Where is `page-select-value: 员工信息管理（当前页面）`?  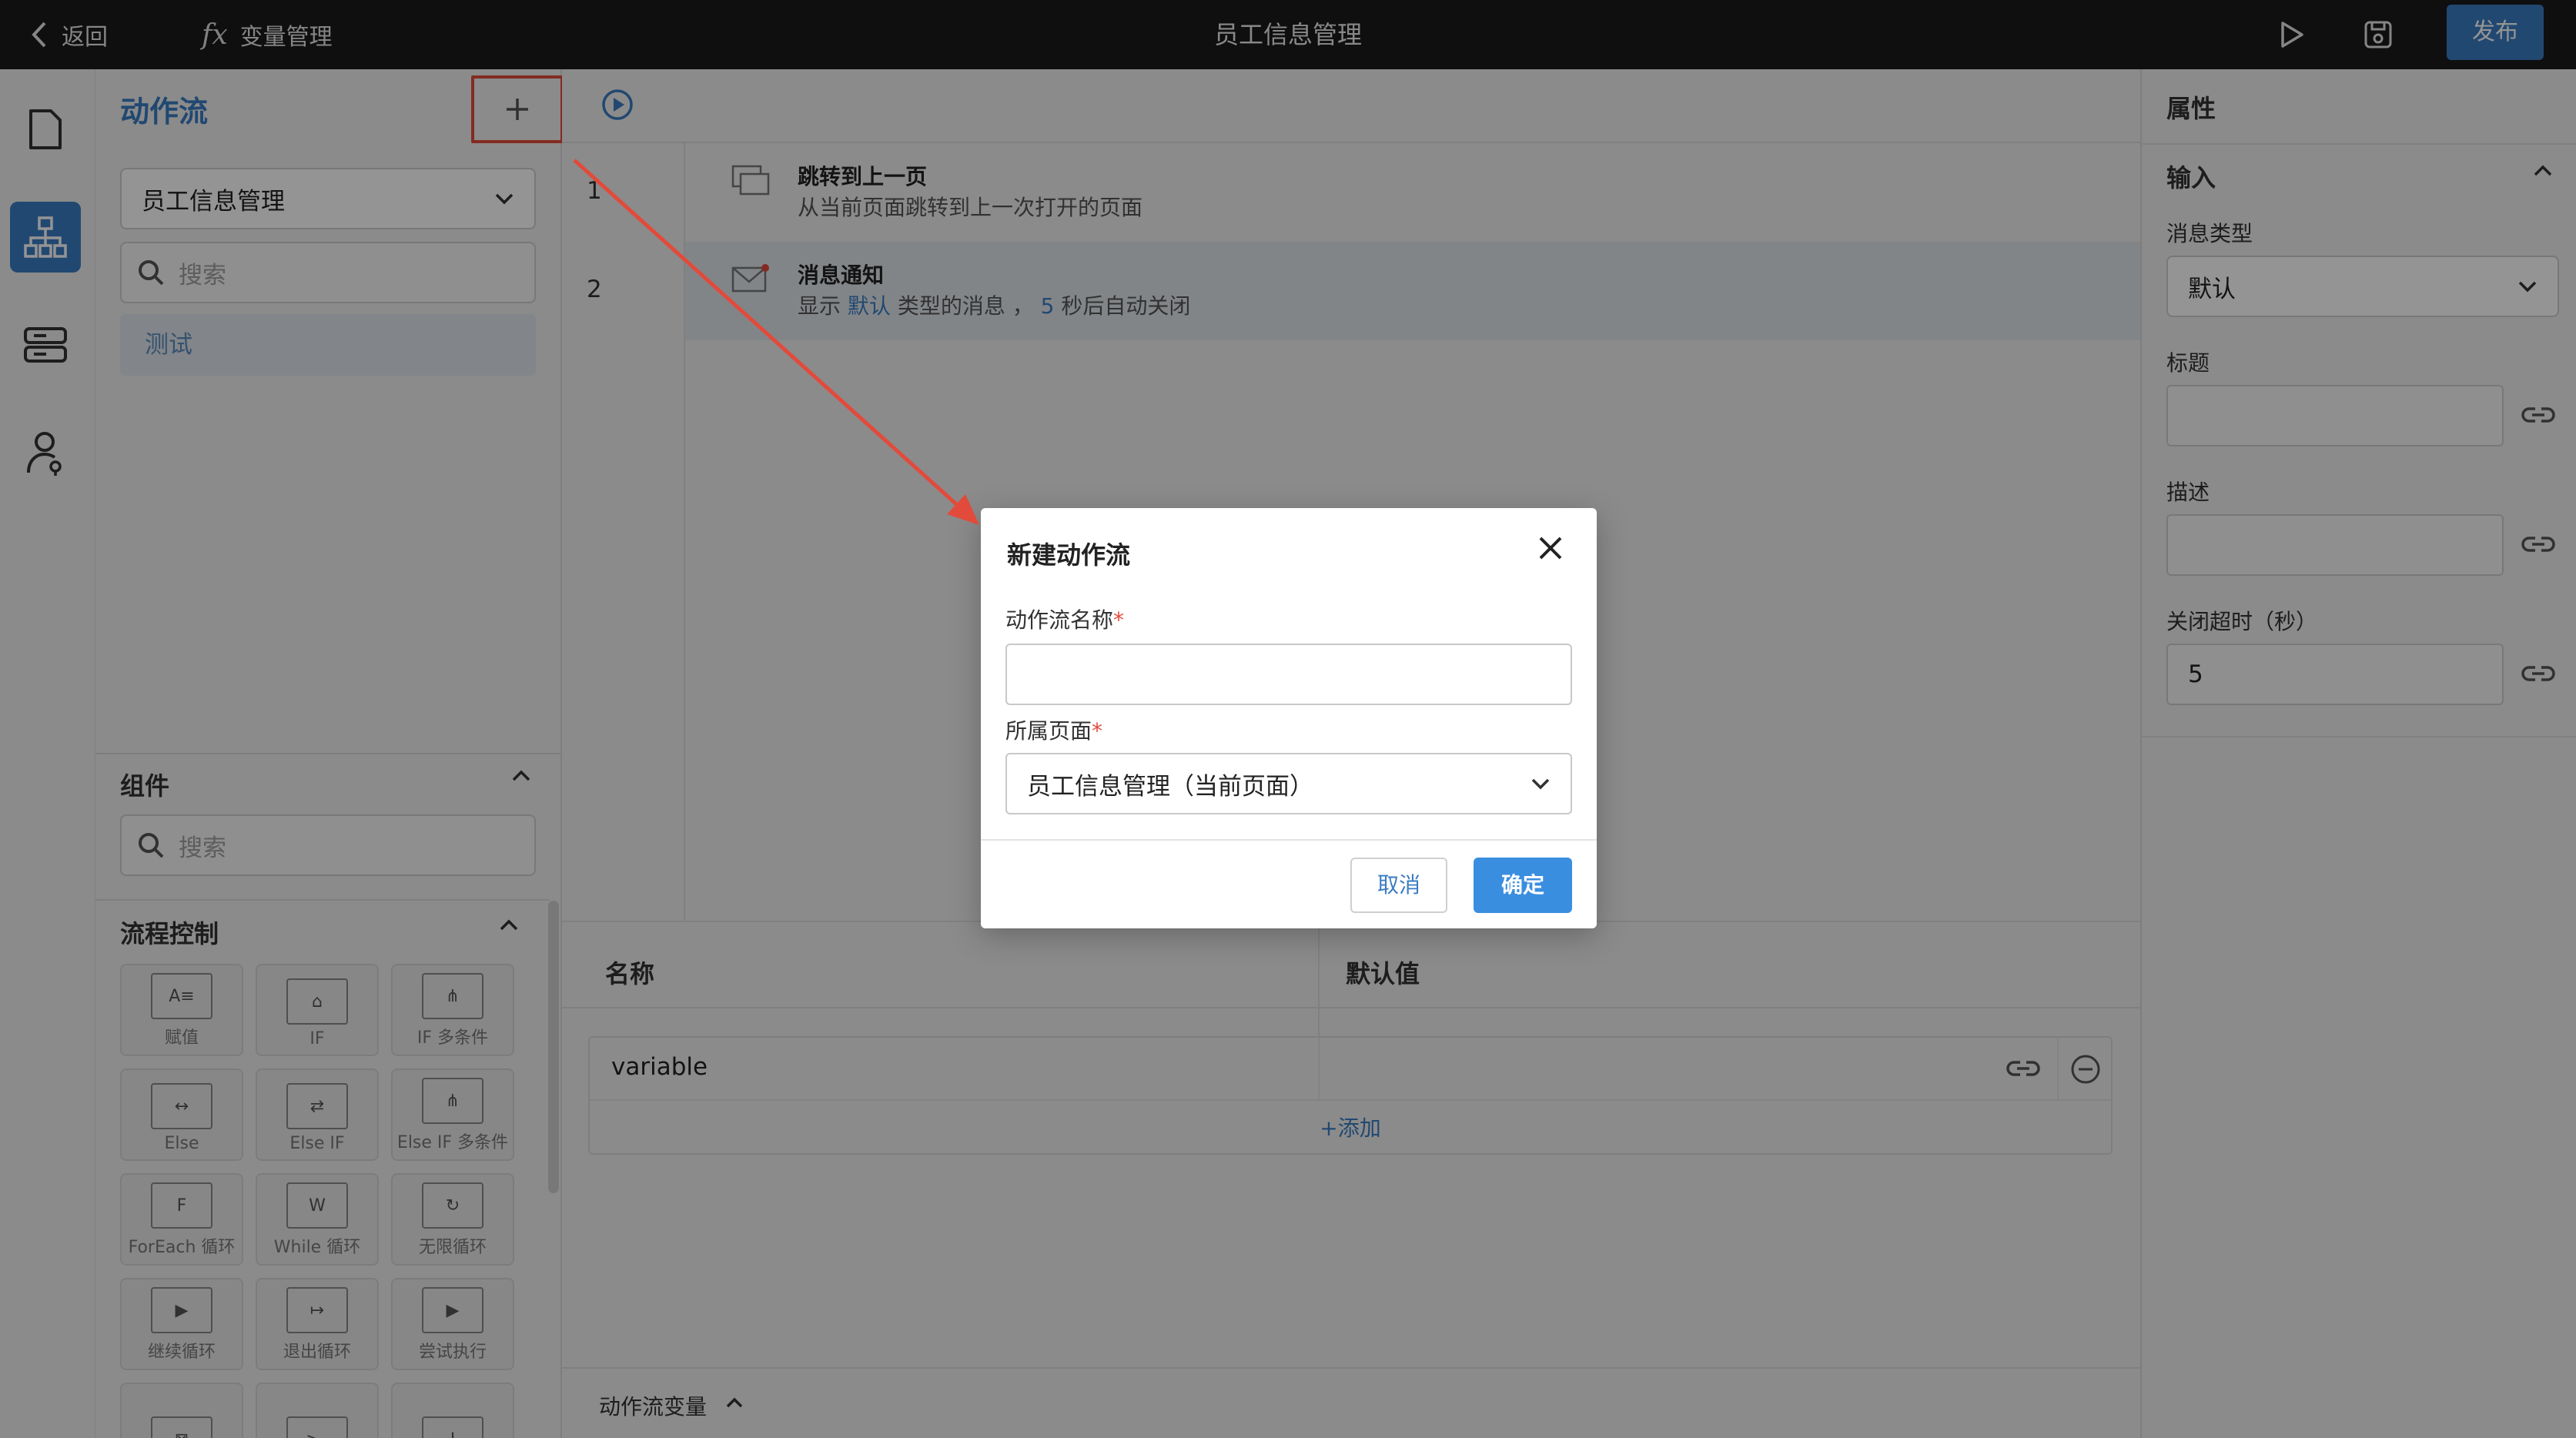 page-select-value: 员工信息管理（当前页面） is located at coordinates (1170, 787).